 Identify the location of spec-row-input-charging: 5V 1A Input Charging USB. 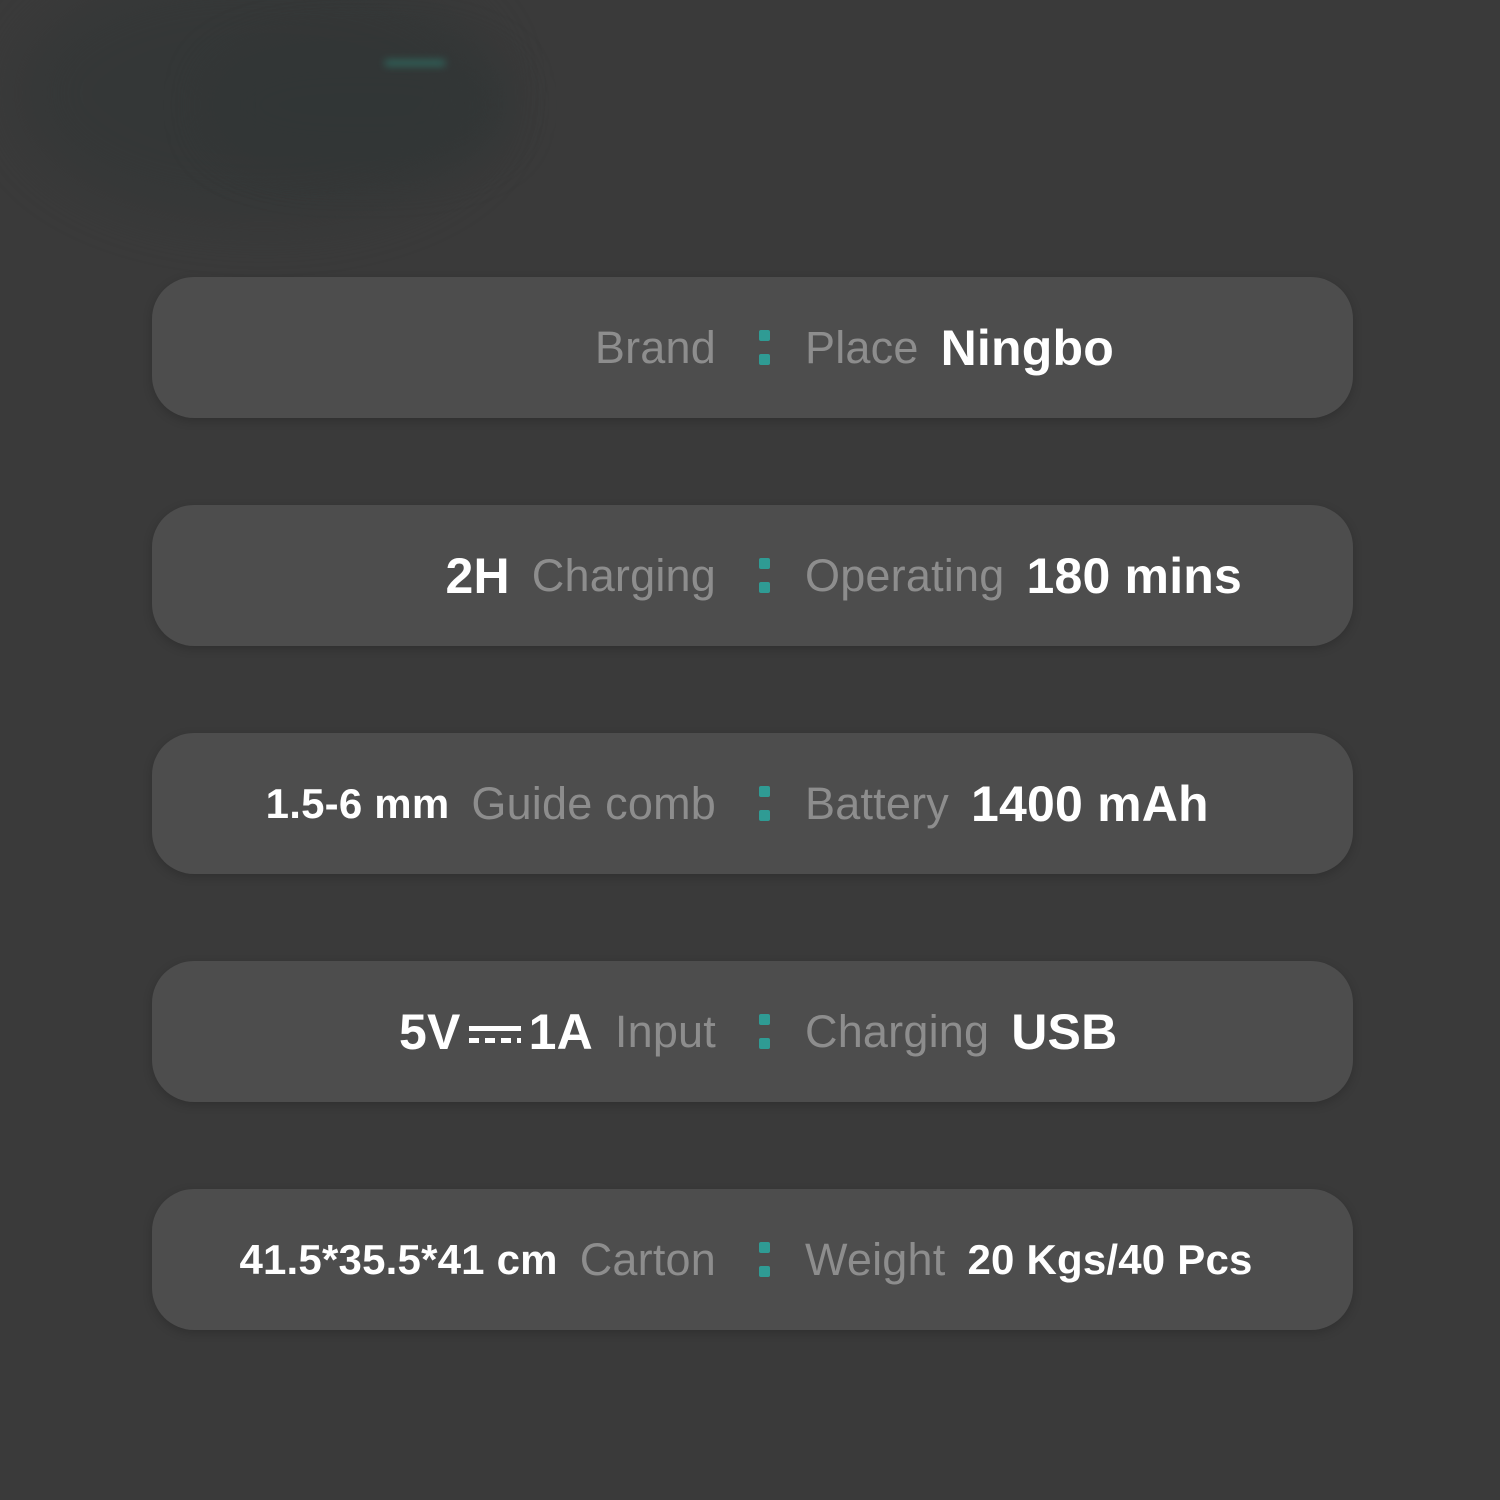
(752, 1031).